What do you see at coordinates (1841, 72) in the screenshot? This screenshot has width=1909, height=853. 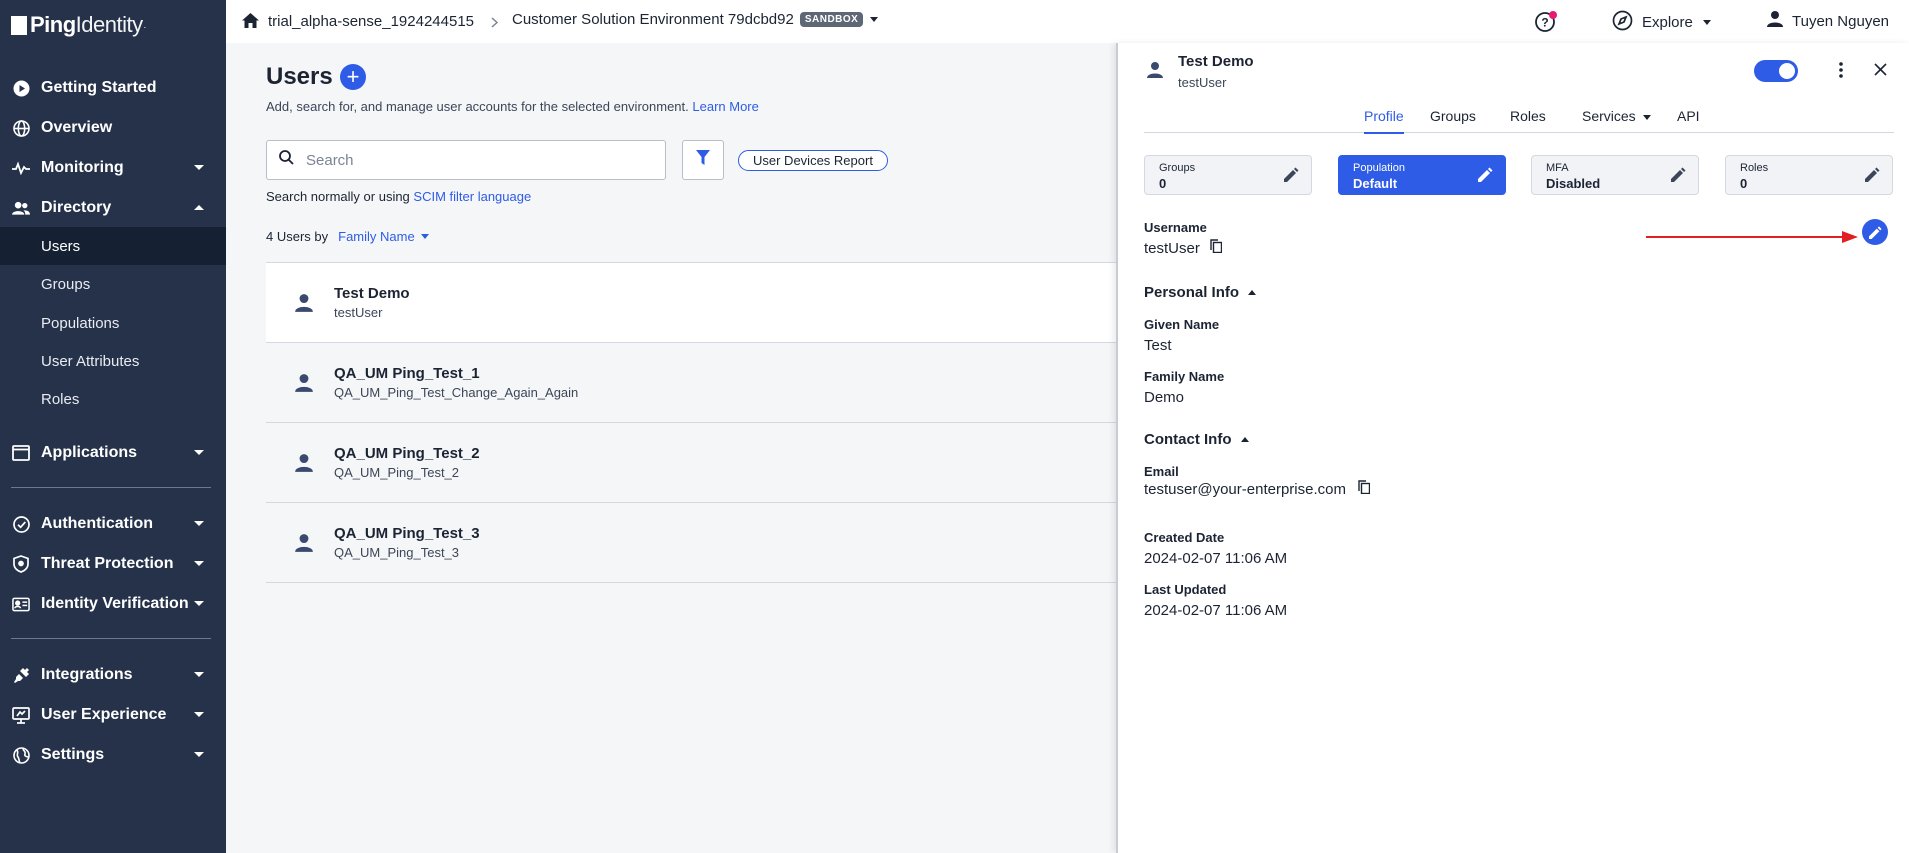 I see `more-options-icon` at bounding box center [1841, 72].